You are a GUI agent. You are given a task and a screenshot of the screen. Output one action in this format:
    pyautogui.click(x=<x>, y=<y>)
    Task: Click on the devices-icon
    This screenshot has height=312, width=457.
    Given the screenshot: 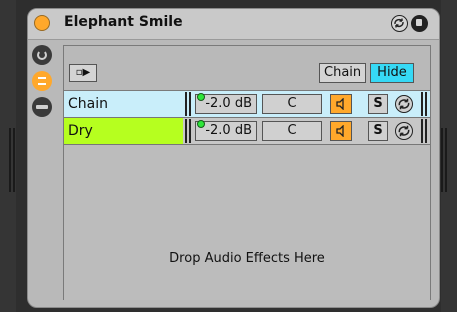 What is the action you would take?
    pyautogui.click(x=42, y=107)
    